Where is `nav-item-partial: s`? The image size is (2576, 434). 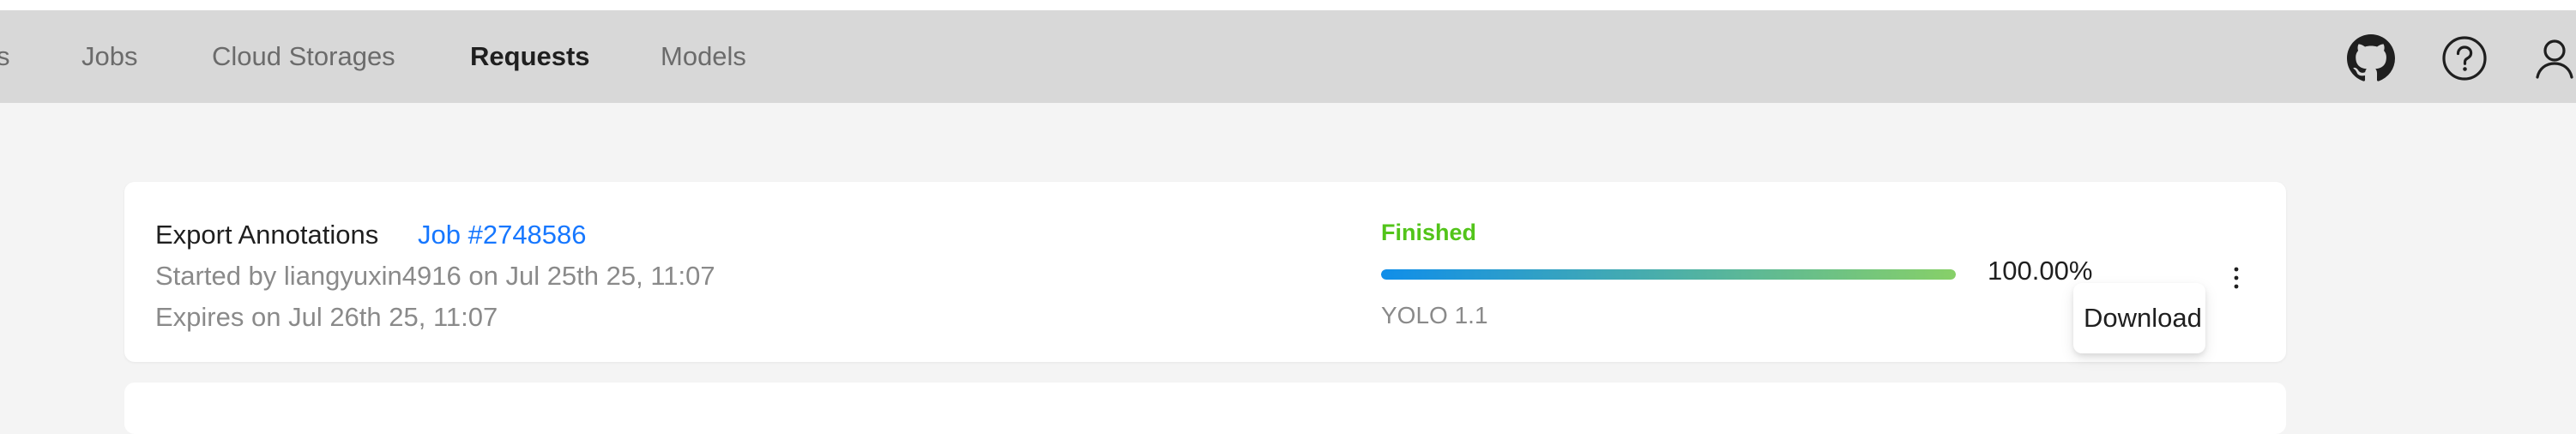 nav-item-partial: s is located at coordinates (5, 57).